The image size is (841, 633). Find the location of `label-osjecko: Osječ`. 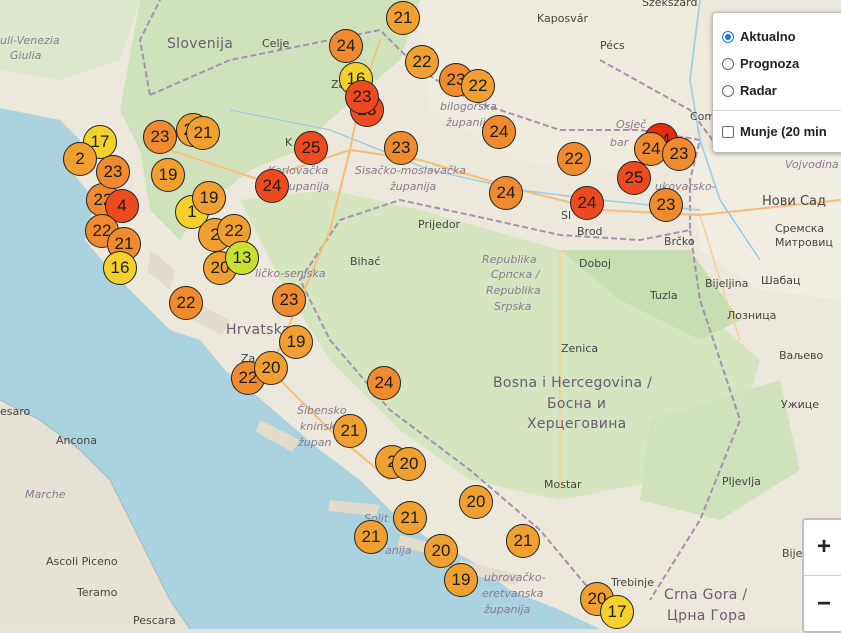

label-osjecko: Osječ is located at coordinates (631, 124).